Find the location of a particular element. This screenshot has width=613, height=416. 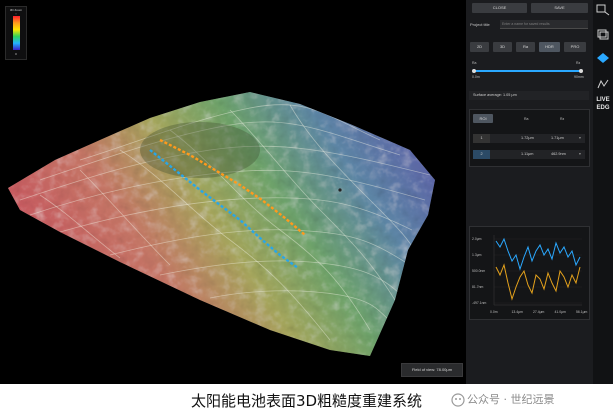

close-button: CLOSE is located at coordinates (499, 8).